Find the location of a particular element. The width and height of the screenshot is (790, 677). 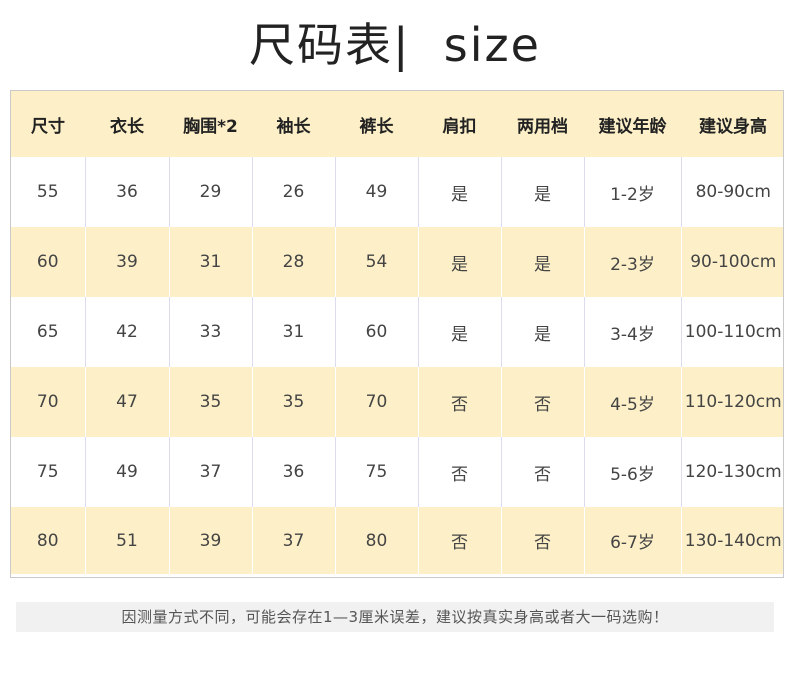

table-row: 65 42 33 31 60 是 是 3-4岁 100-110cm is located at coordinates (397, 332).